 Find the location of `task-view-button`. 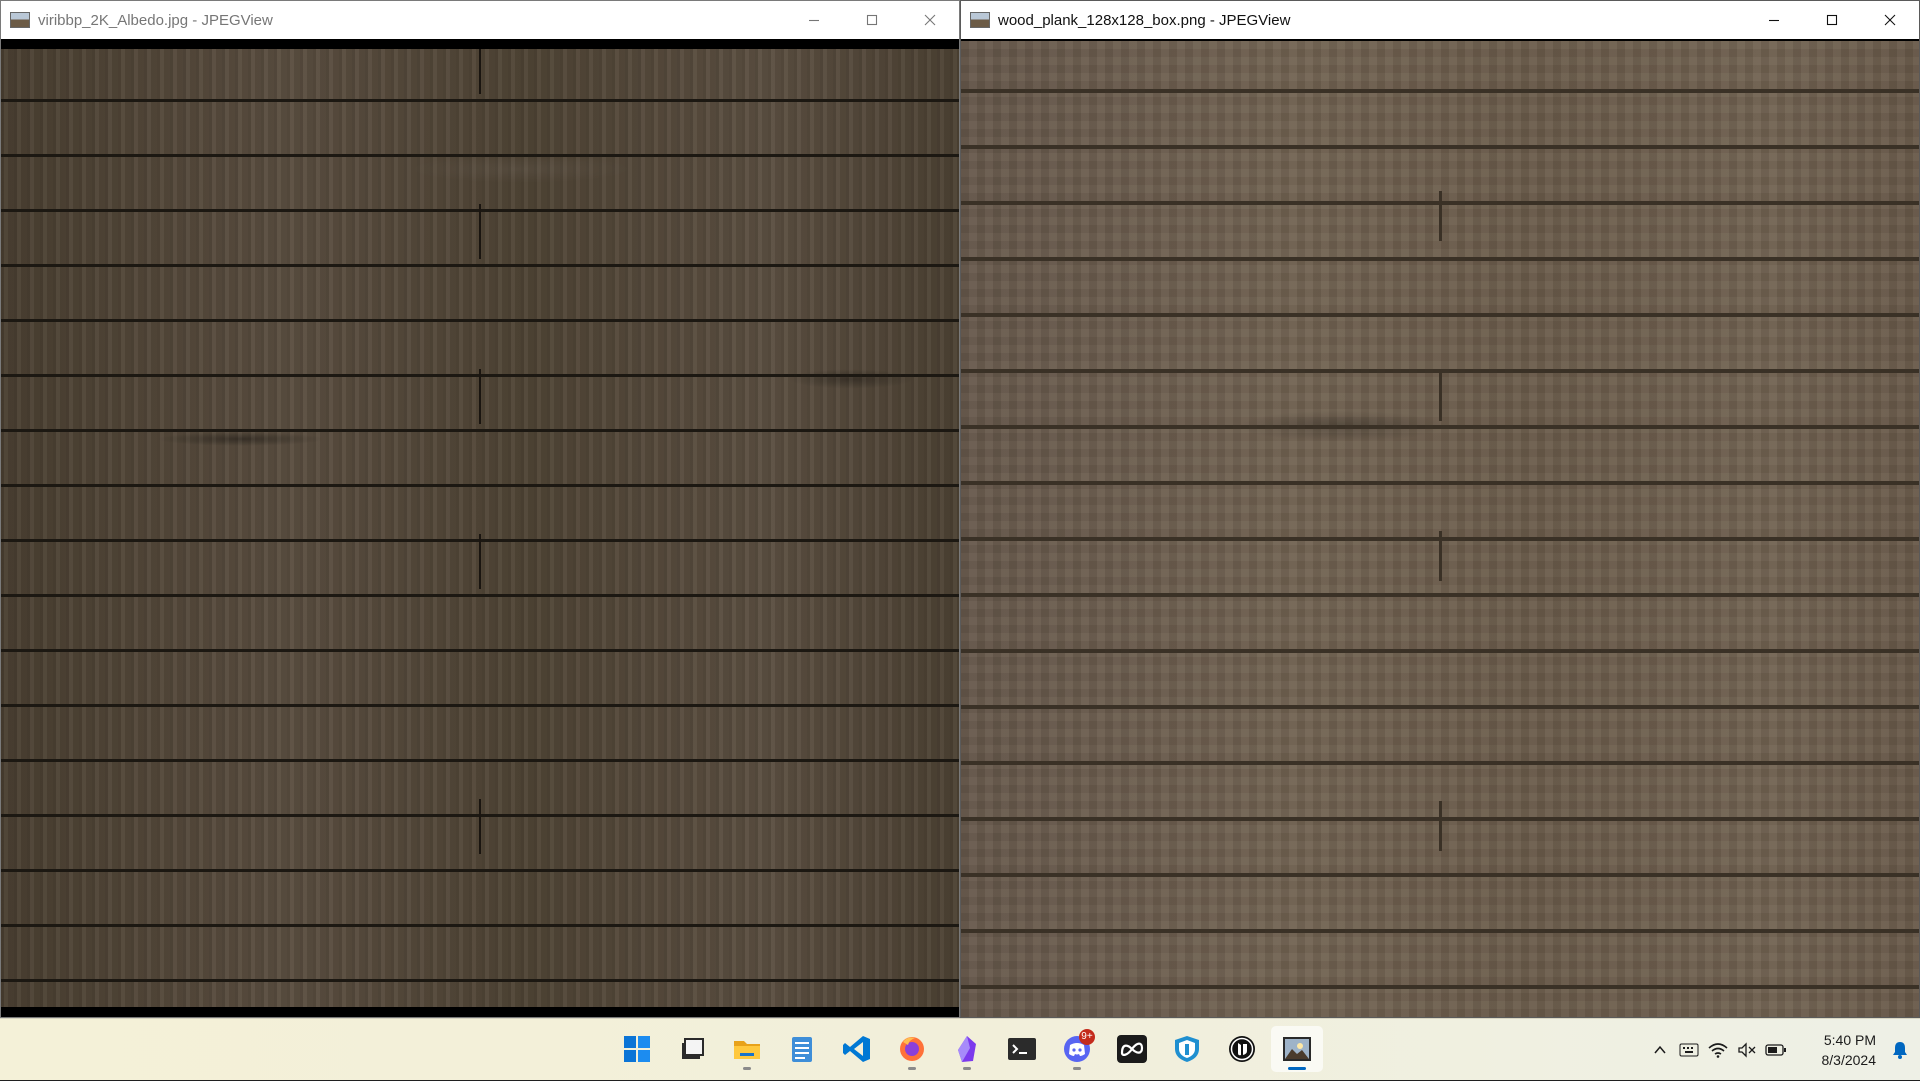

task-view-button is located at coordinates (692, 1049).